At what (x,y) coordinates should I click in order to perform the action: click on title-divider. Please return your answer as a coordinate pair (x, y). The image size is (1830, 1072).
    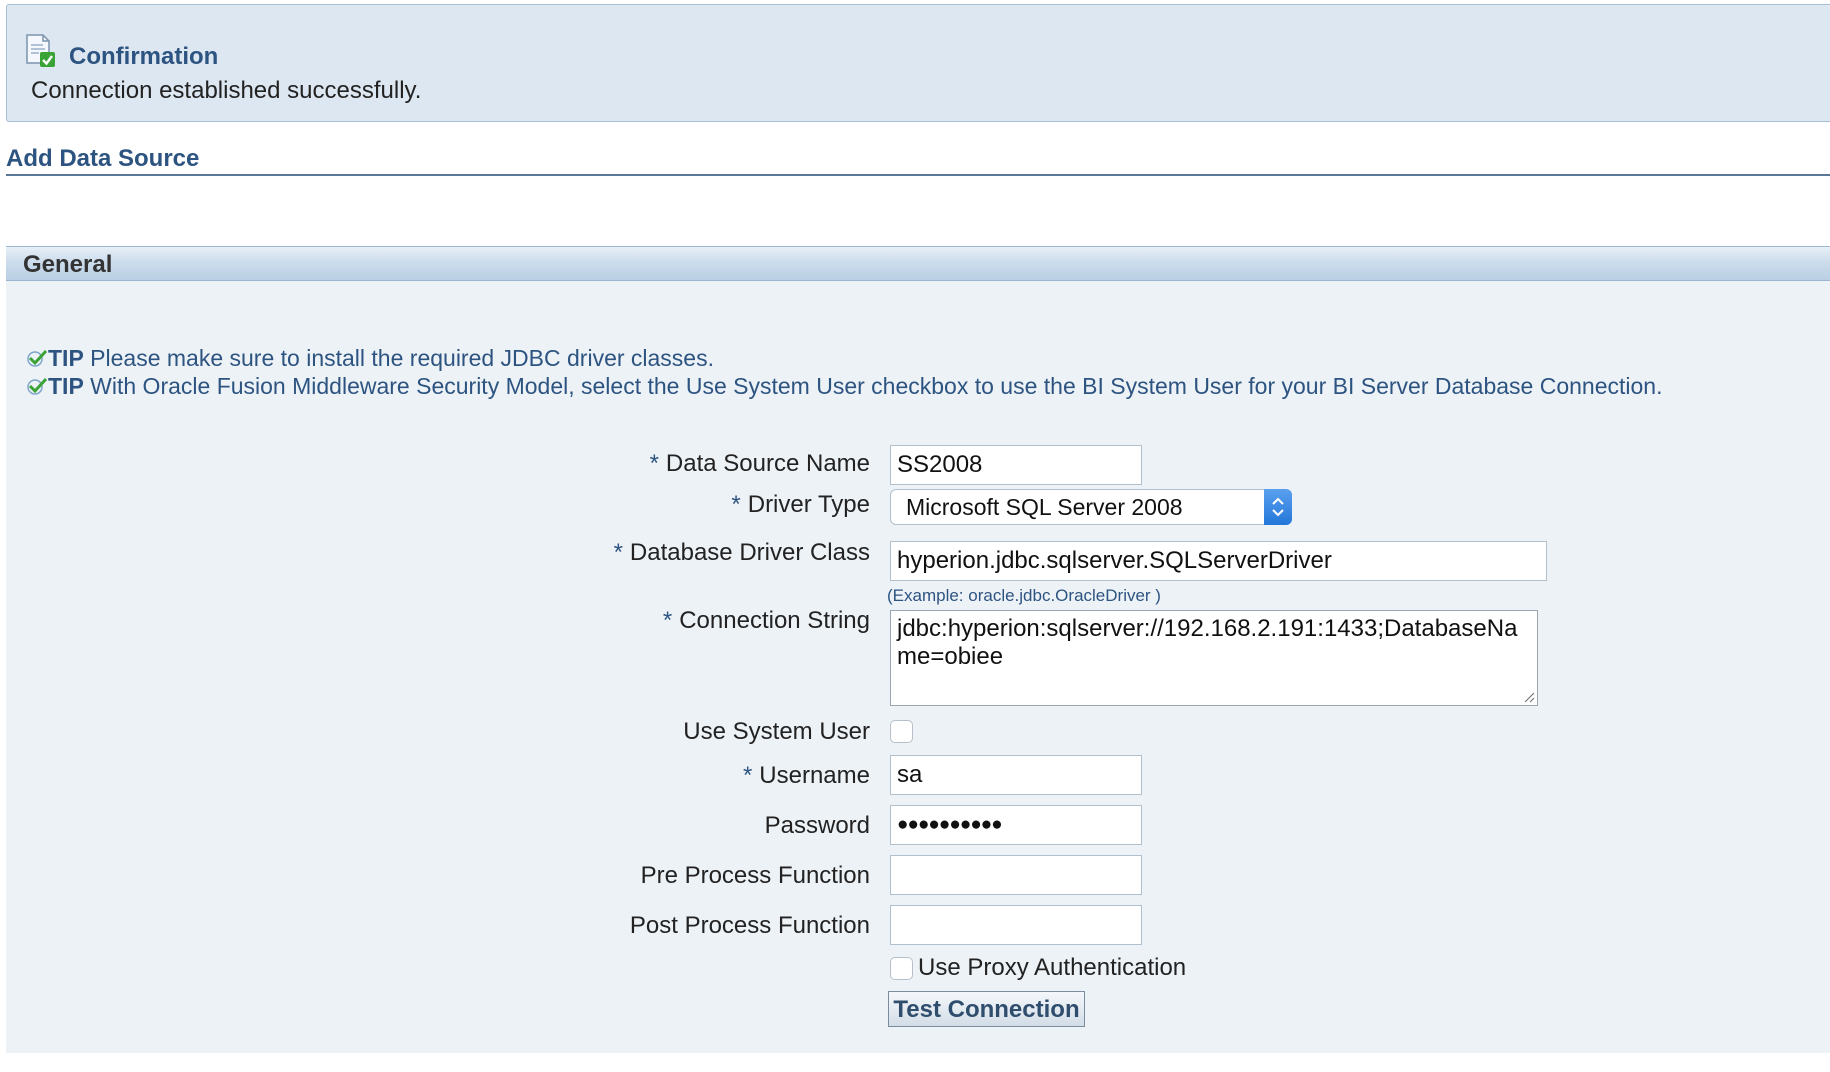
    Looking at the image, I should click on (918, 175).